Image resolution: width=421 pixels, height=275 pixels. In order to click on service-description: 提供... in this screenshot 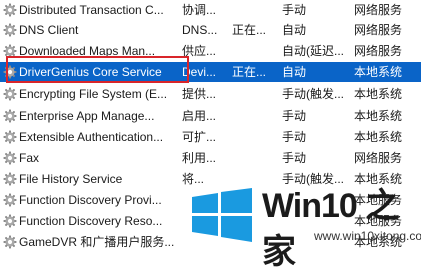, I will do `click(199, 94)`.